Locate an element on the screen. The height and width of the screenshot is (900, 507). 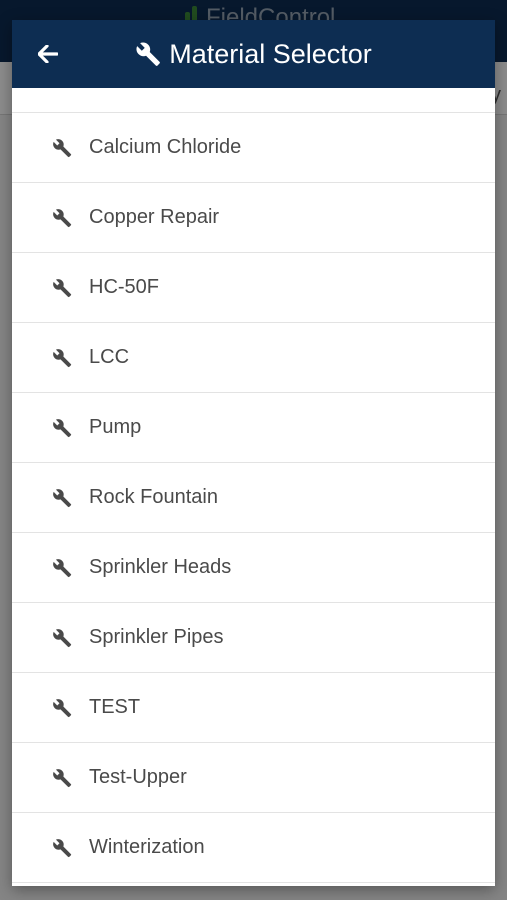
material-label: Test-Upper is located at coordinates (138, 777).